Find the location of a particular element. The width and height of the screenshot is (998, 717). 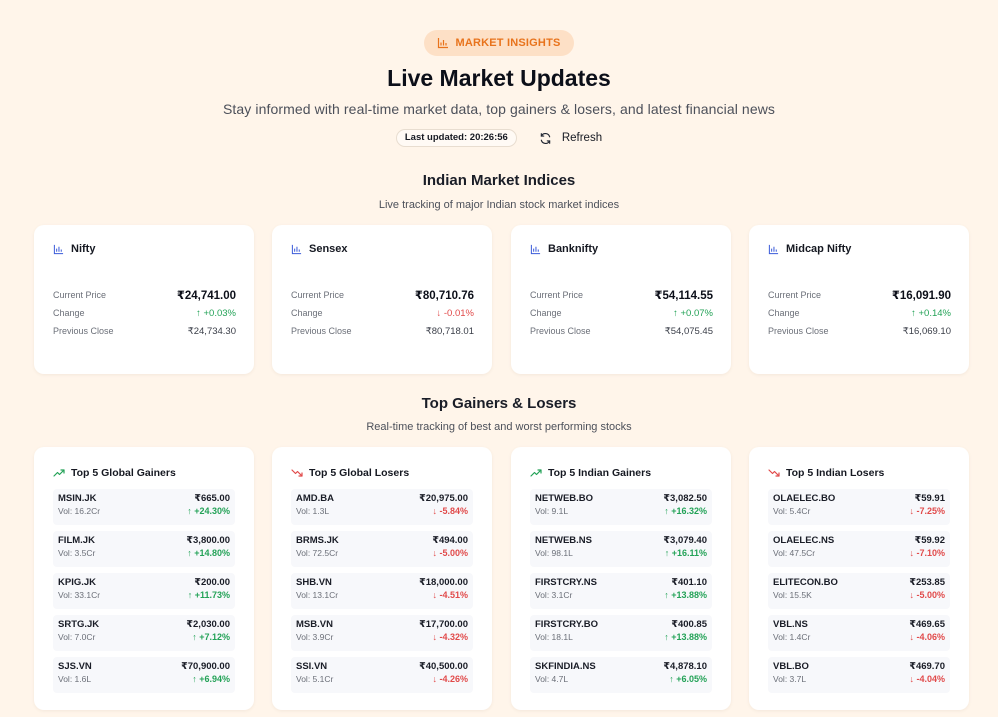

stock-volume: Vol: 18.1L is located at coordinates (554, 637).